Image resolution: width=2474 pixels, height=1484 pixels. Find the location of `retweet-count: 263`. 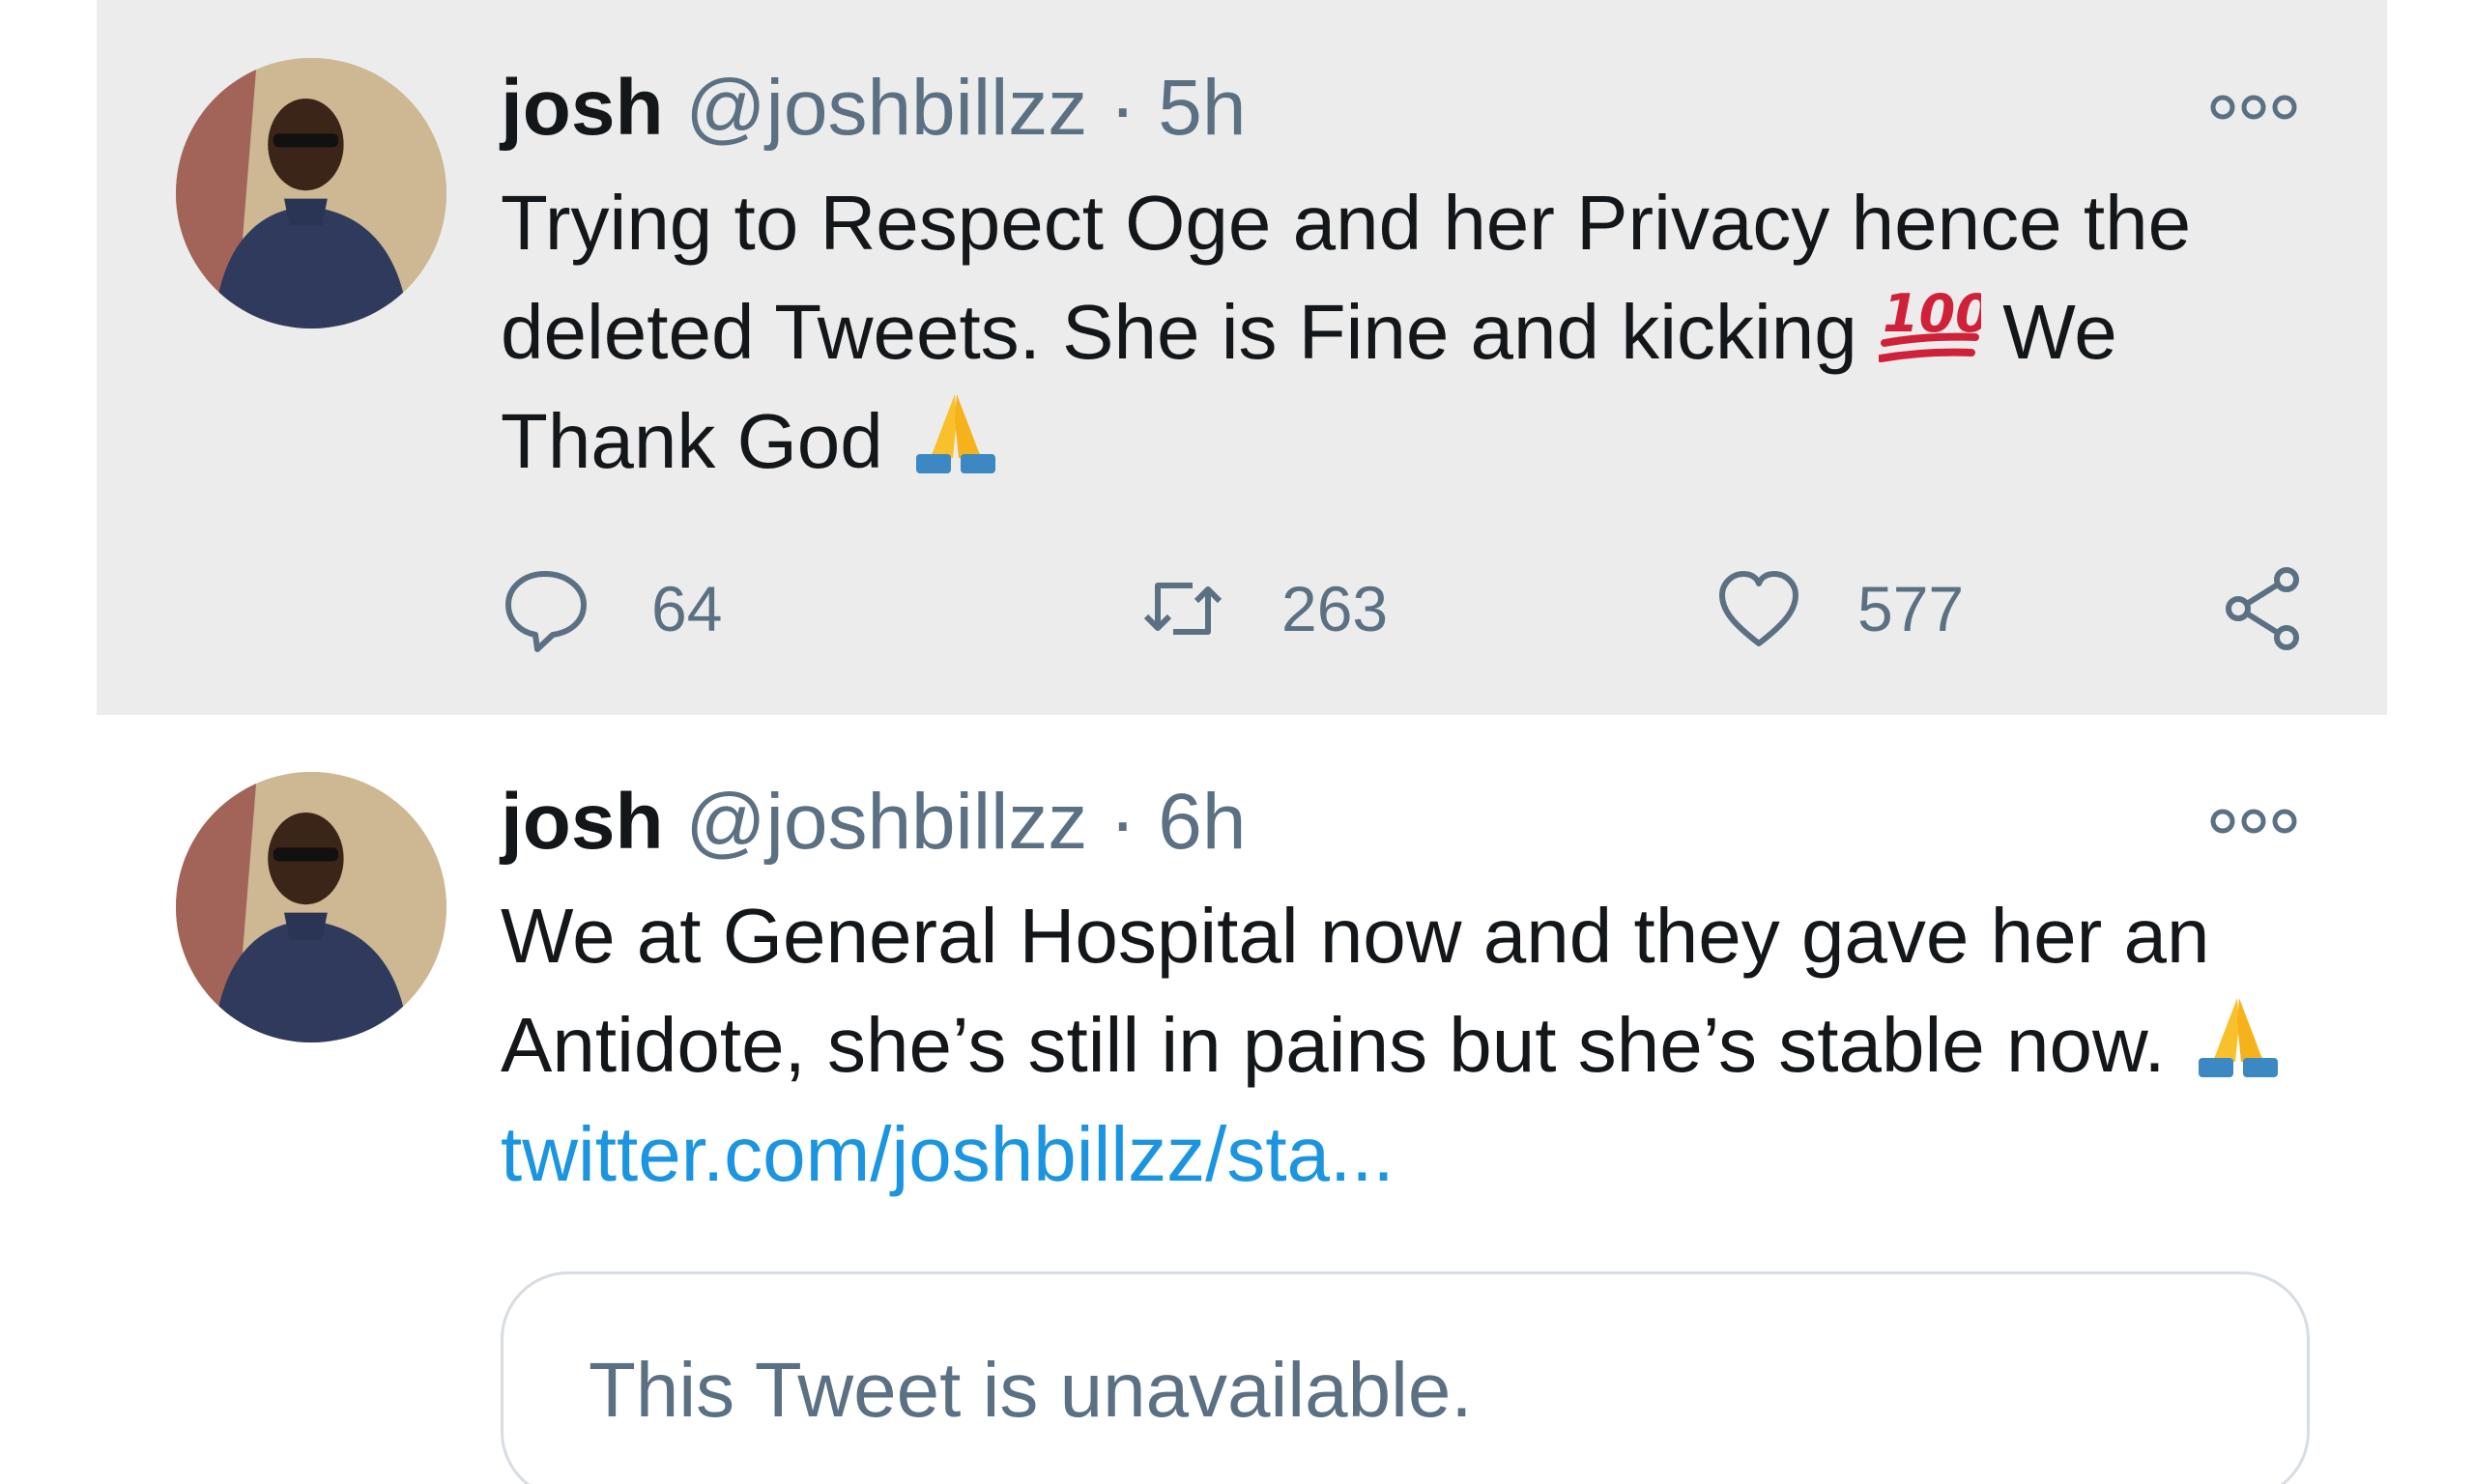

retweet-count: 263 is located at coordinates (1335, 609).